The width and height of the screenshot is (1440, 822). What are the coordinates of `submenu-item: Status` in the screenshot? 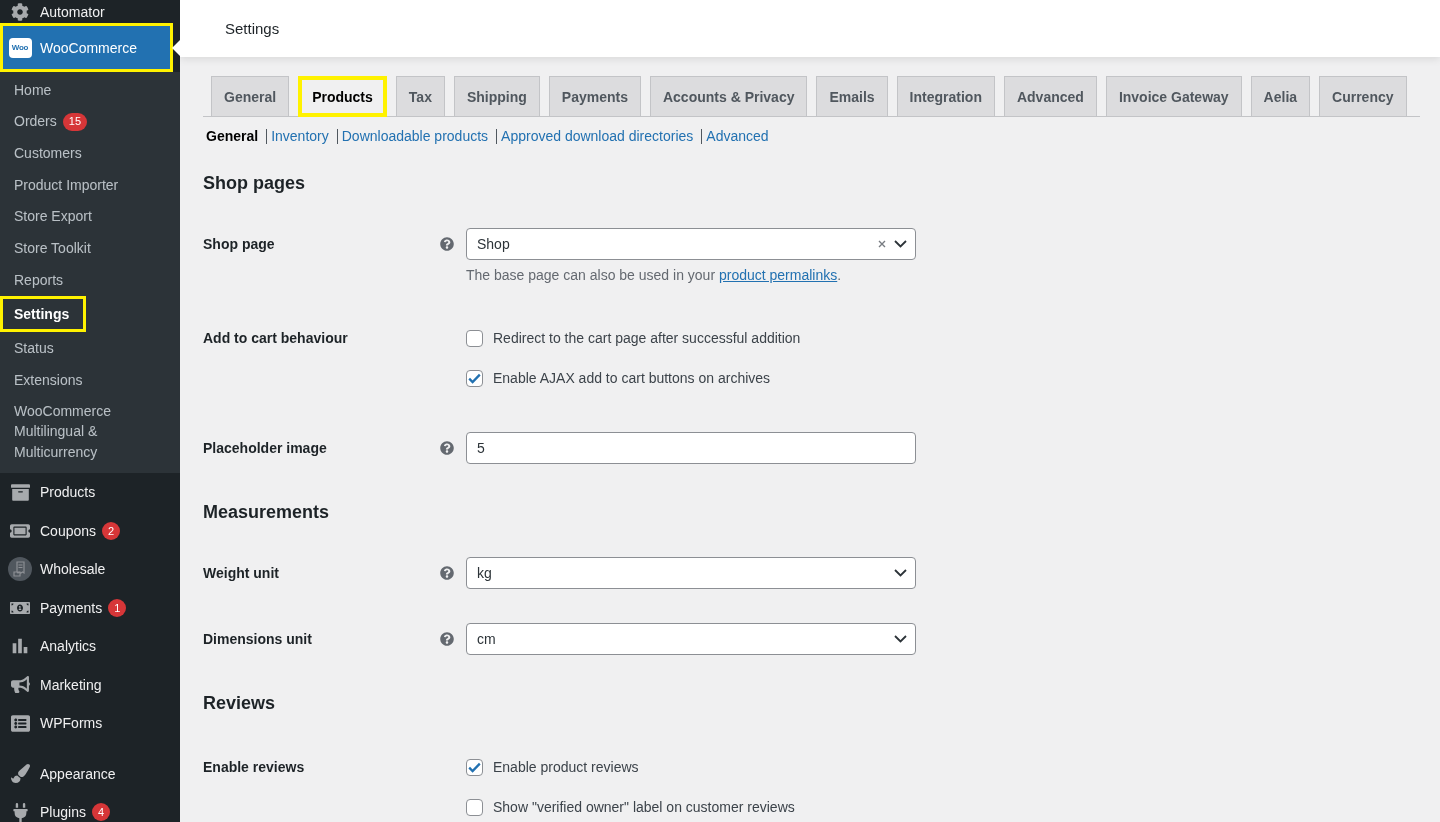 It's located at (90, 348).